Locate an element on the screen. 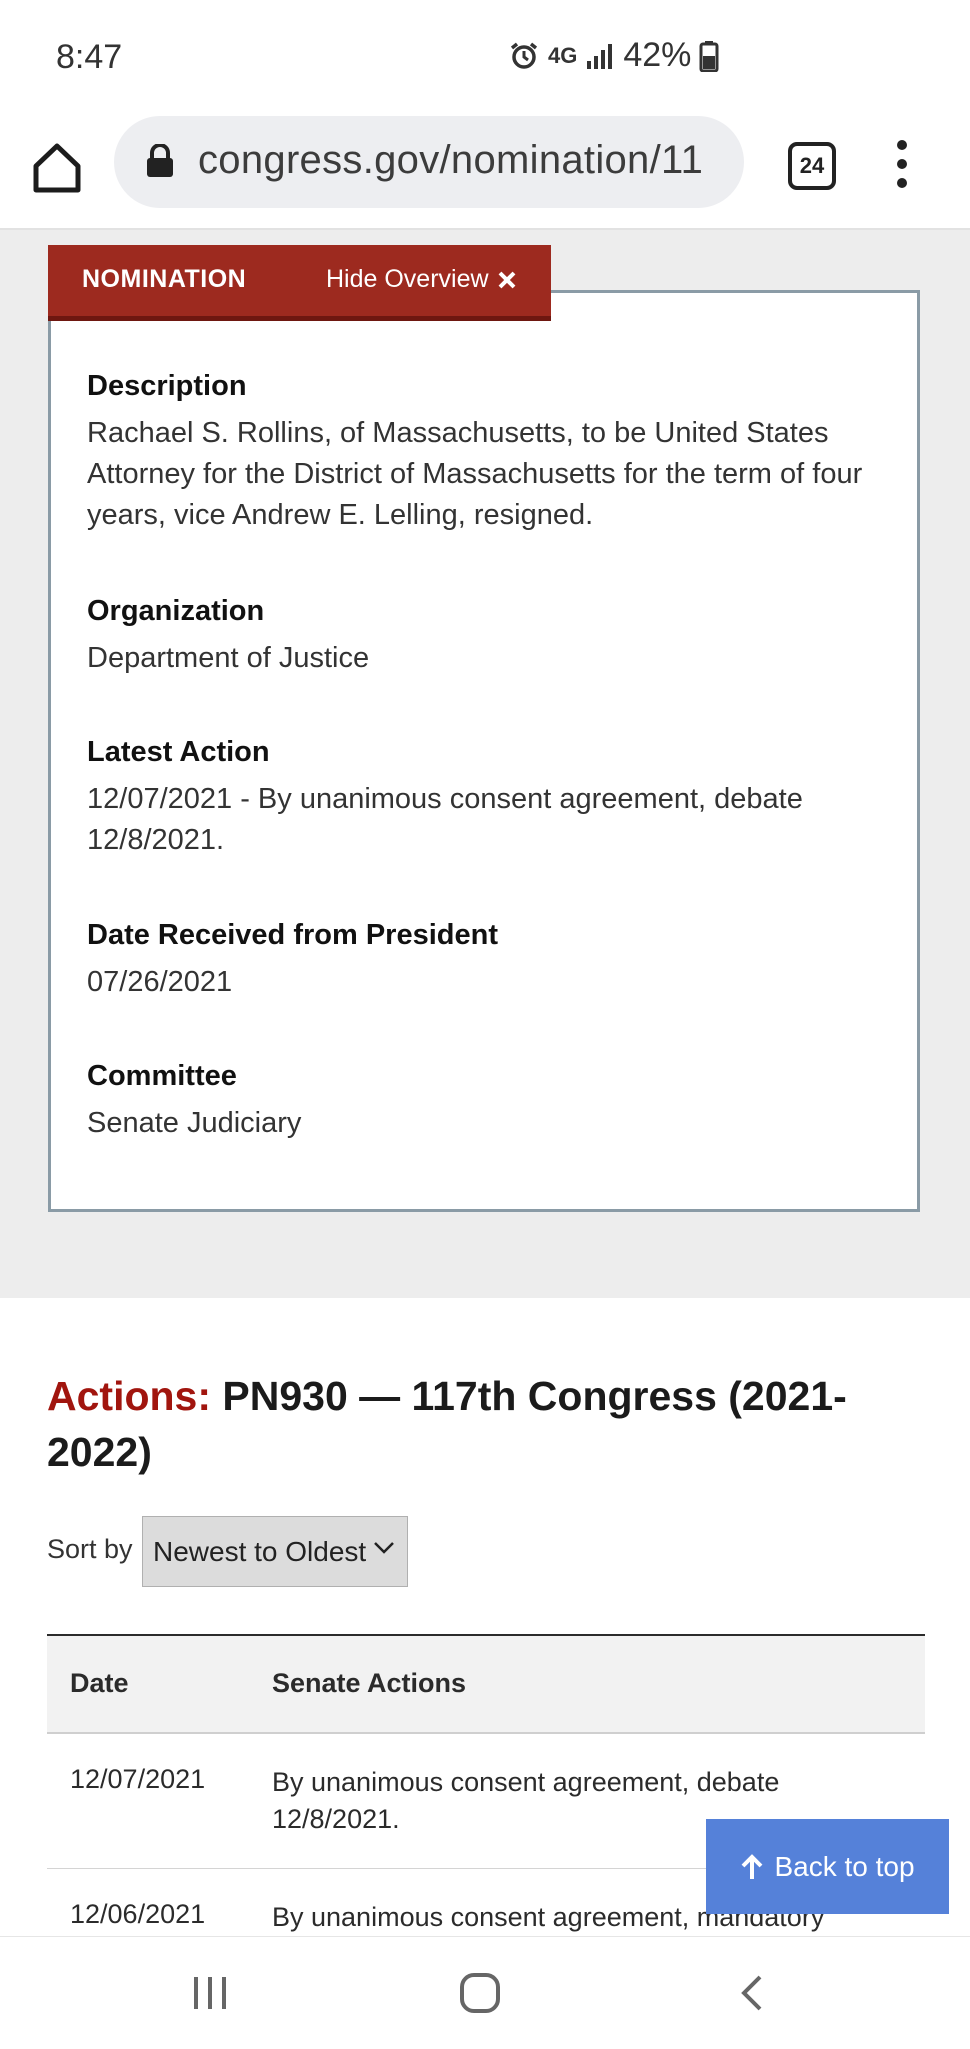 This screenshot has height=2049, width=970. sort-select: Newest to Oldest is located at coordinates (275, 1551).